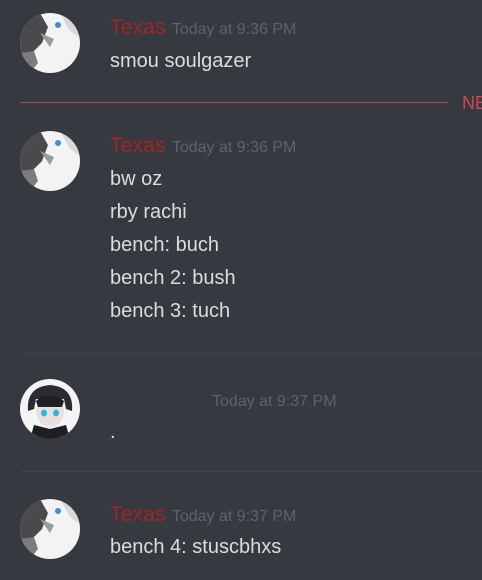 This screenshot has height=580, width=482. What do you see at coordinates (472, 103) in the screenshot?
I see `new-messages-label: NE` at bounding box center [472, 103].